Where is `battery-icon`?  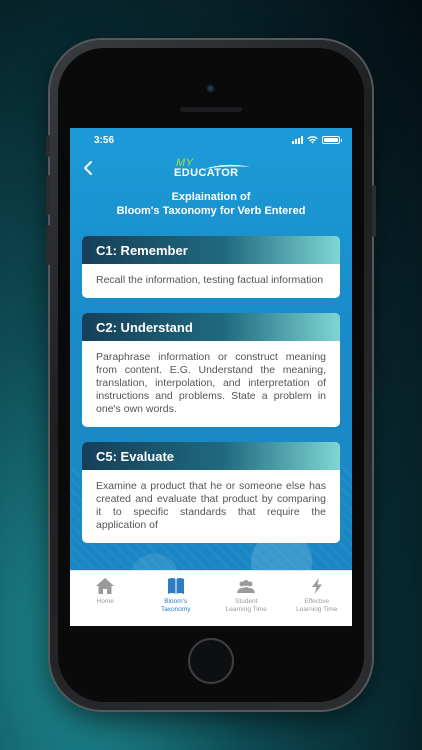 battery-icon is located at coordinates (332, 140).